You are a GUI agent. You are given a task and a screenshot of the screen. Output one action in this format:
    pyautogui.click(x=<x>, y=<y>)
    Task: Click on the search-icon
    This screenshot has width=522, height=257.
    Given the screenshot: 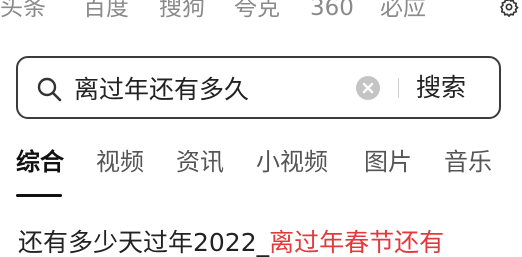 What is the action you would take?
    pyautogui.click(x=49, y=89)
    